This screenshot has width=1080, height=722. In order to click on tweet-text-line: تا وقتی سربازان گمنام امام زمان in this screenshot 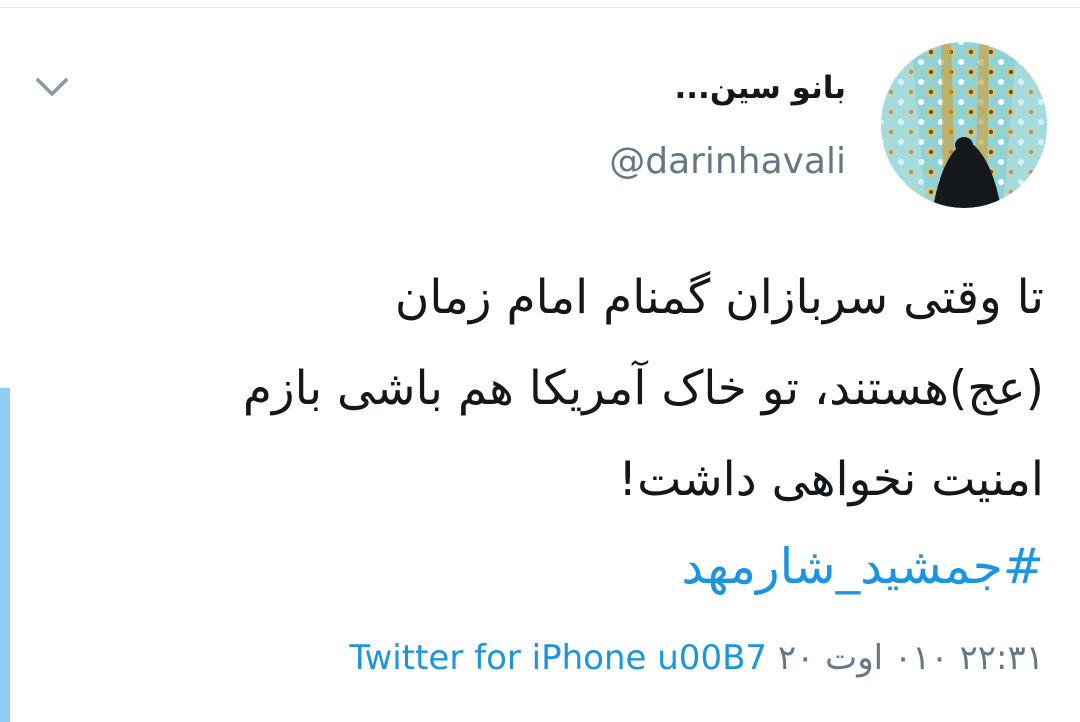, I will do `click(719, 297)`.